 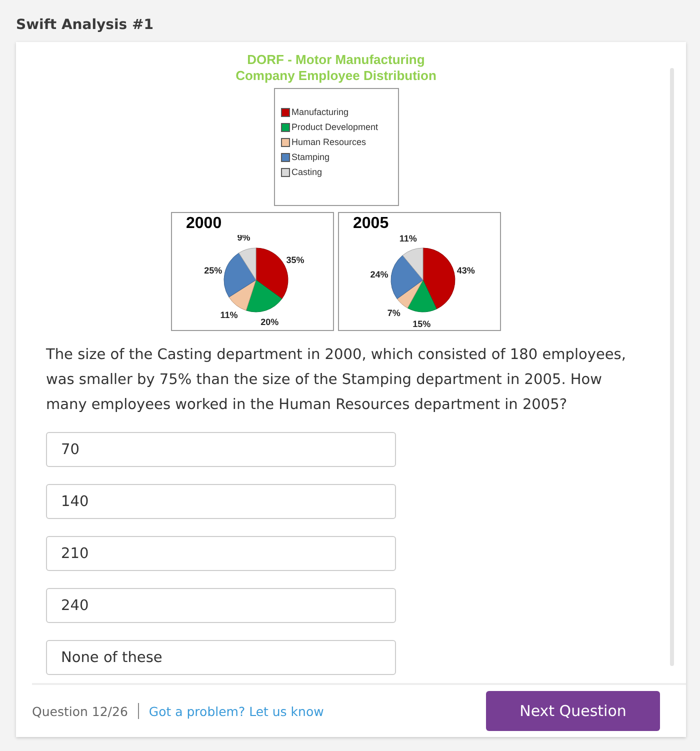 What do you see at coordinates (213, 270) in the screenshot?
I see `data-label: 25%` at bounding box center [213, 270].